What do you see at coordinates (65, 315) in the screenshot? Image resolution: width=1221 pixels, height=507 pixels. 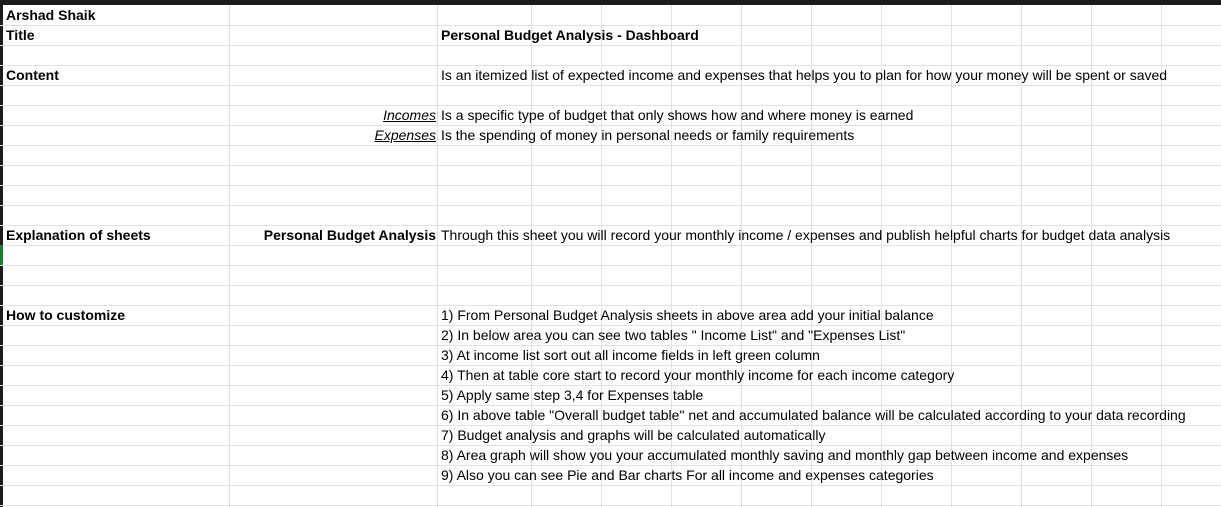 I see `cell-customize-label: How to customize` at bounding box center [65, 315].